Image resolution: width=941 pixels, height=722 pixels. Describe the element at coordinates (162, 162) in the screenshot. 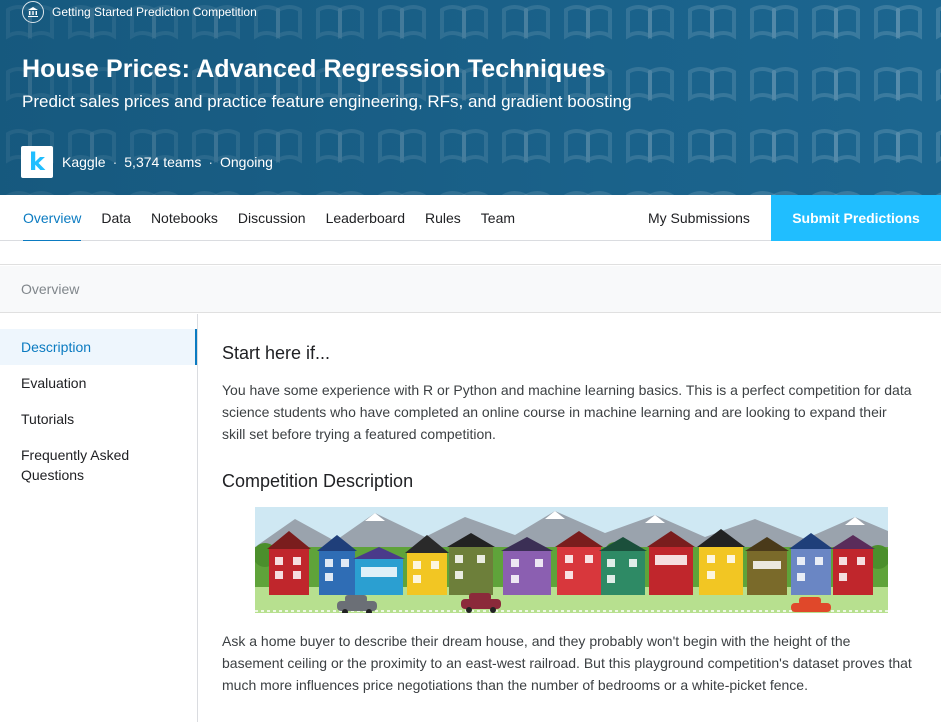

I see `team-count: 5,374 teams` at that location.